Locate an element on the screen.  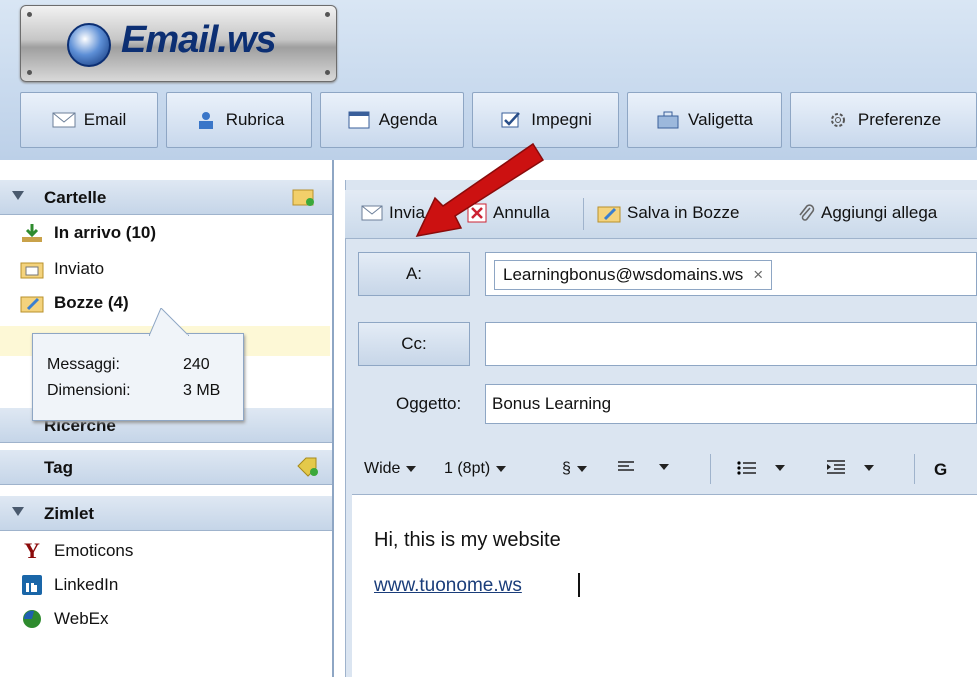
indent-select is located at coordinates (850, 468).